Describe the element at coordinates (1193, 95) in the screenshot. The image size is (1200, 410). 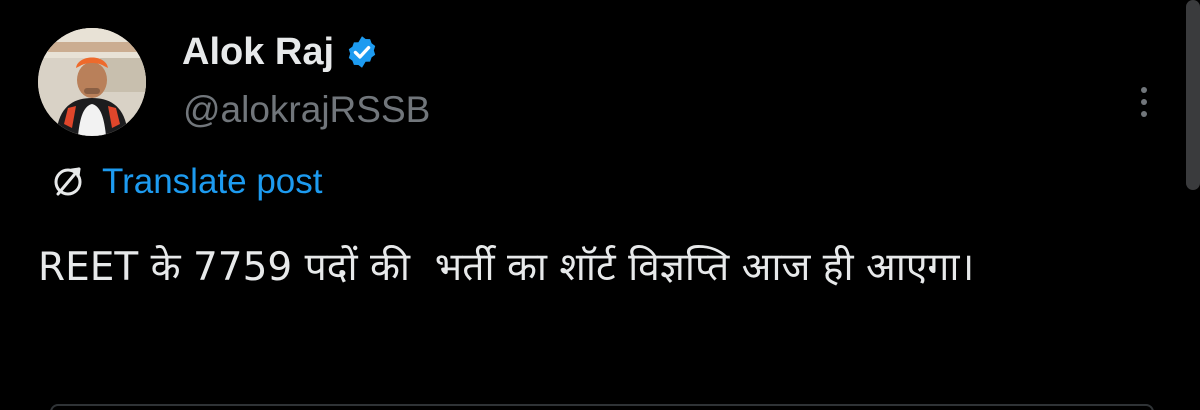
I see `scrollbar` at that location.